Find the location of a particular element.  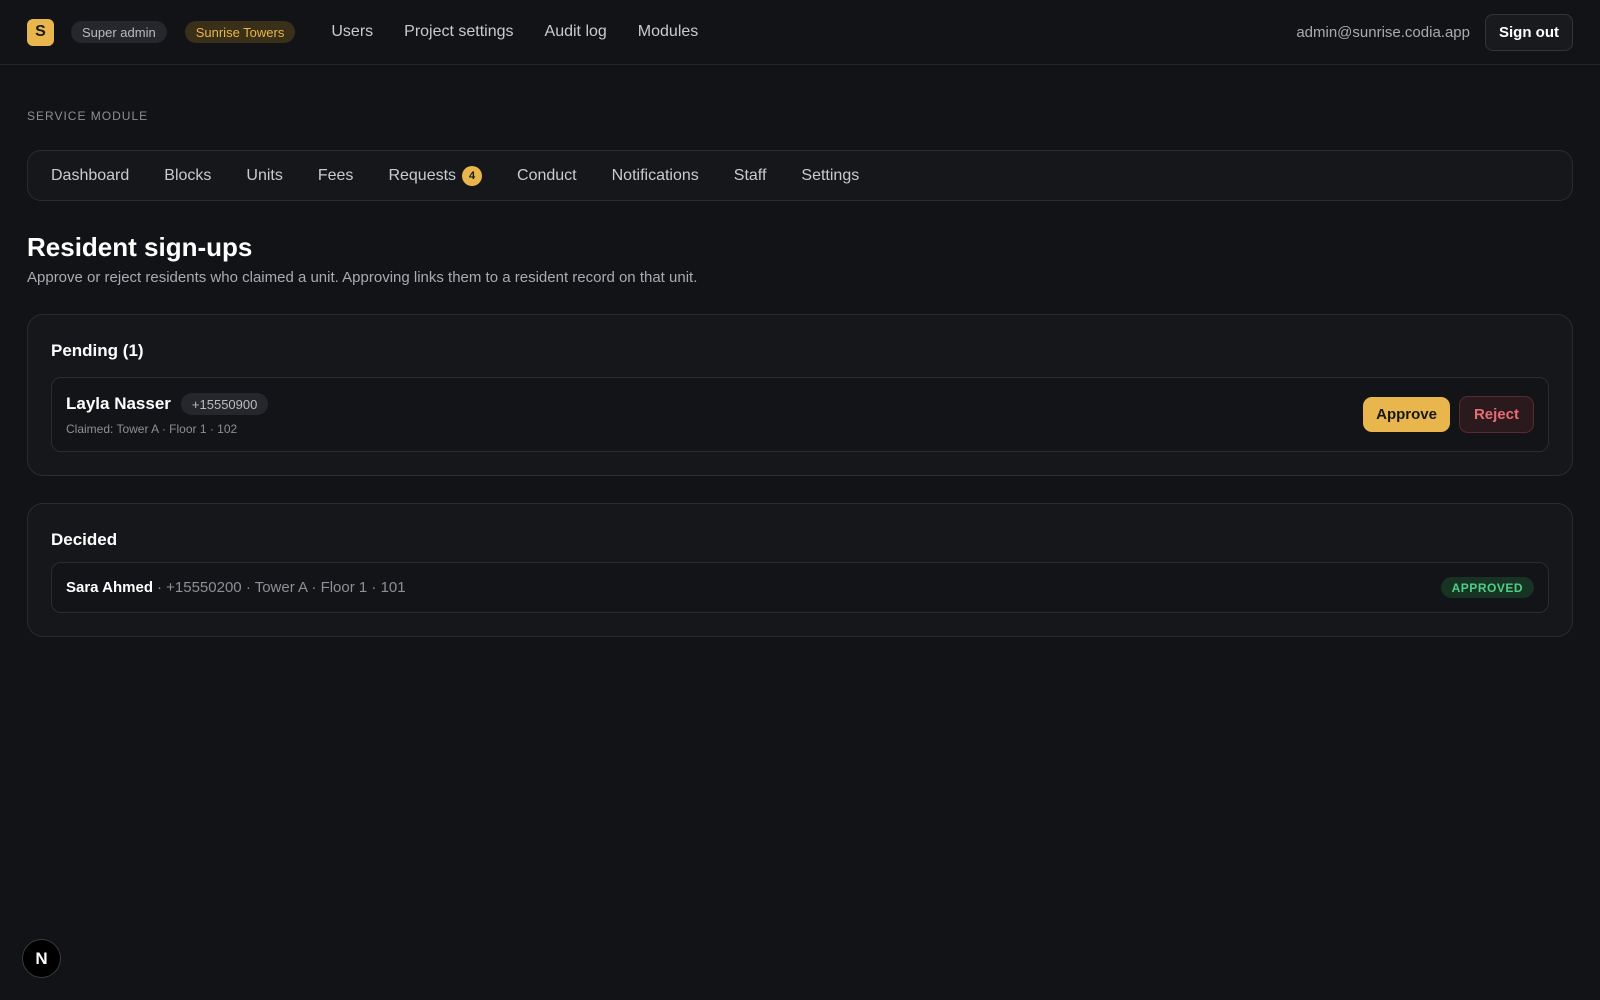

tab-dashboard: Dashboard is located at coordinates (90, 176).